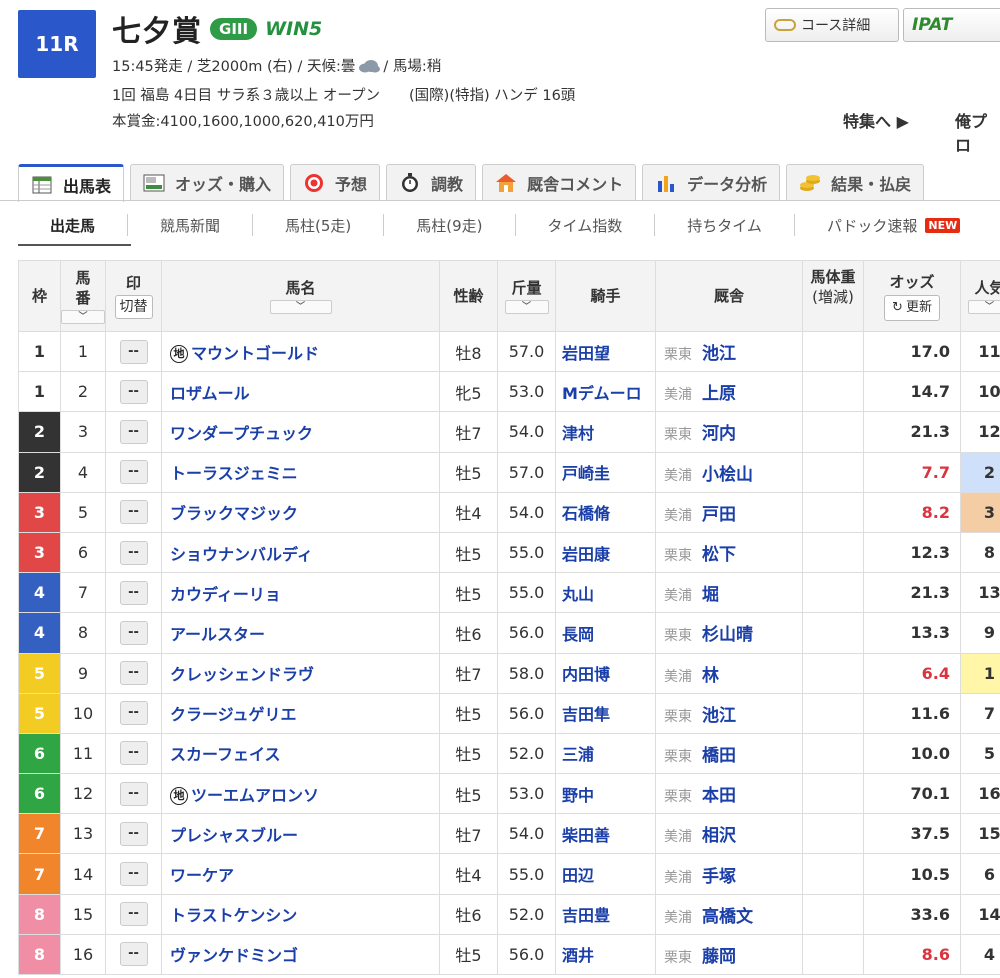  I want to click on sexage-cell: 牡8, so click(468, 351).